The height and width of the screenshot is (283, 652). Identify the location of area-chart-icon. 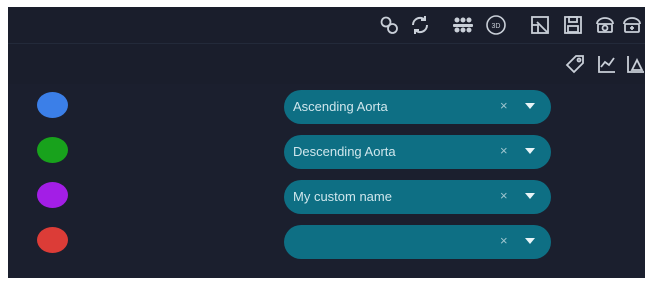
(634, 64).